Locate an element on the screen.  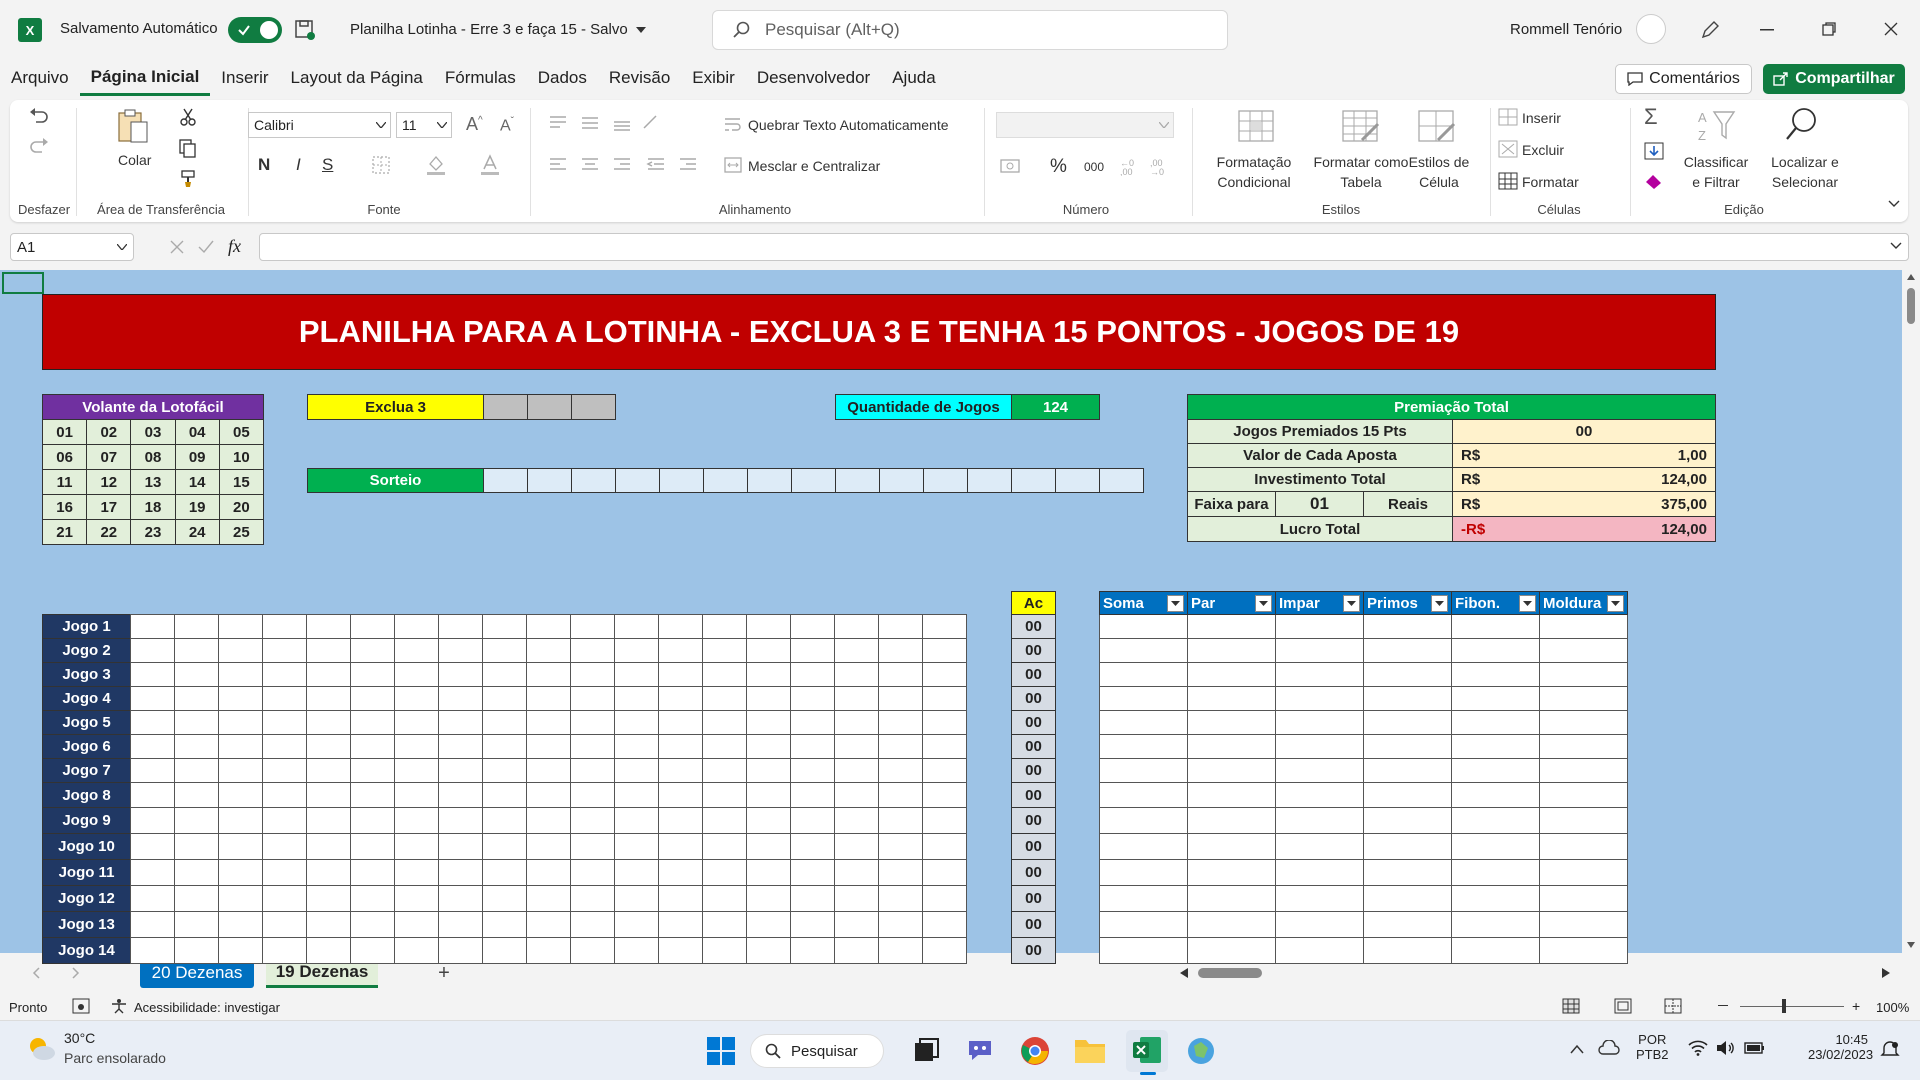
volante-number: 05 is located at coordinates (241, 432).